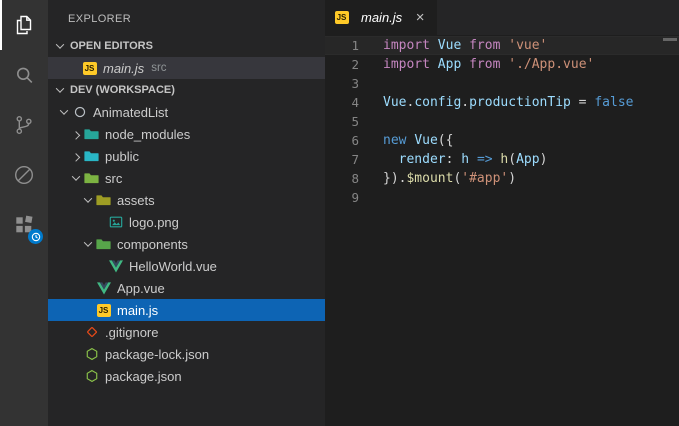 This screenshot has height=426, width=679. I want to click on tree-item-assets: assets, so click(186, 200).